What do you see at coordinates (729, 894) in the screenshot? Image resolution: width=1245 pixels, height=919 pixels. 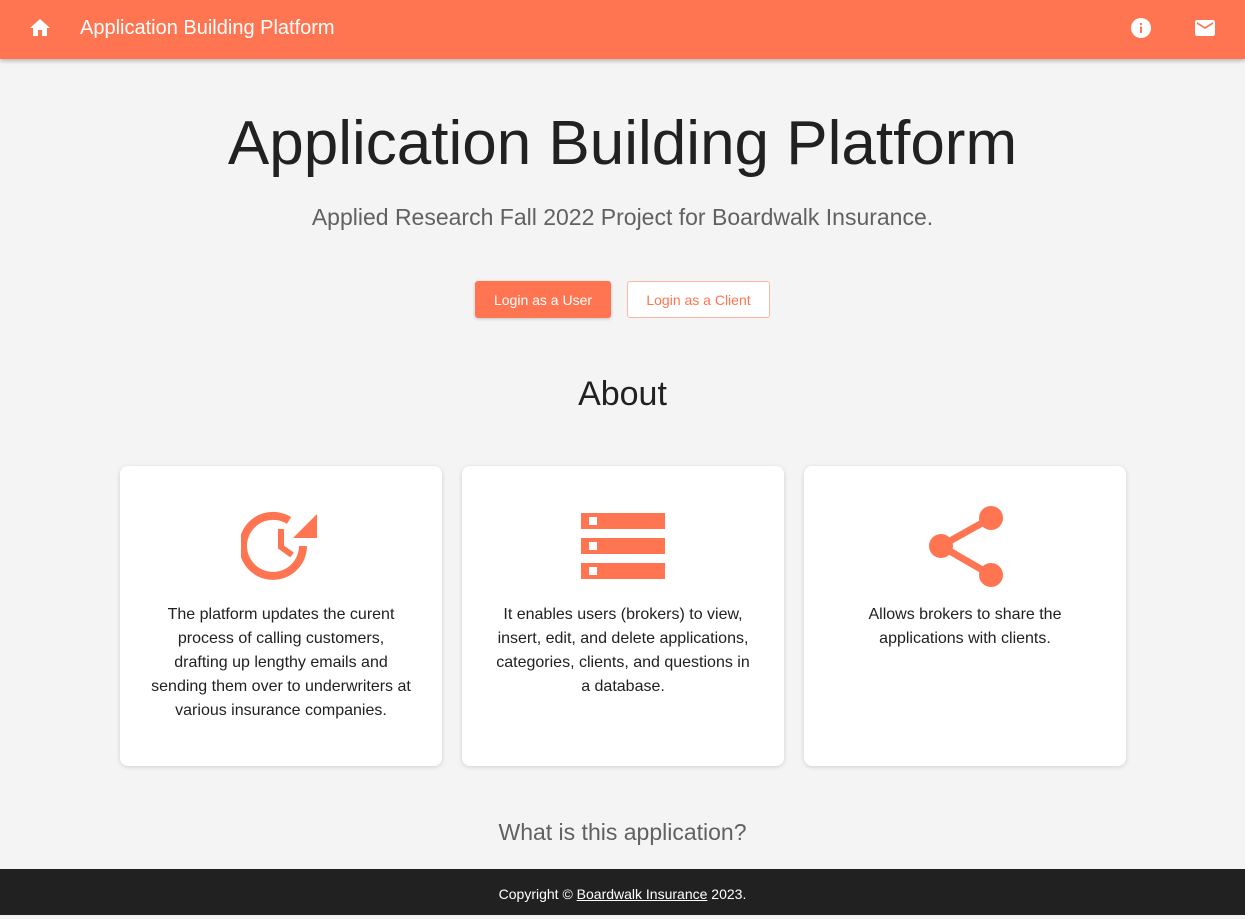 I see `copyright-year: 2023.` at bounding box center [729, 894].